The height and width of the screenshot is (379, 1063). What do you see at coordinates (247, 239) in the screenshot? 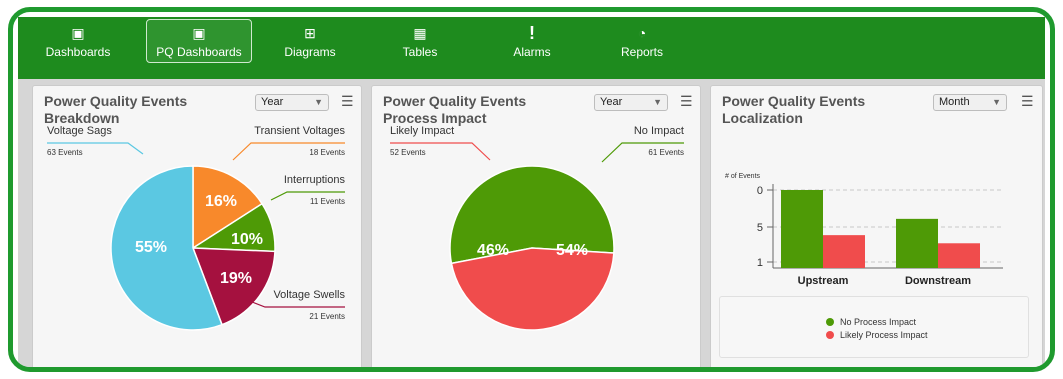
I see `slice-percent-label: 10%` at bounding box center [247, 239].